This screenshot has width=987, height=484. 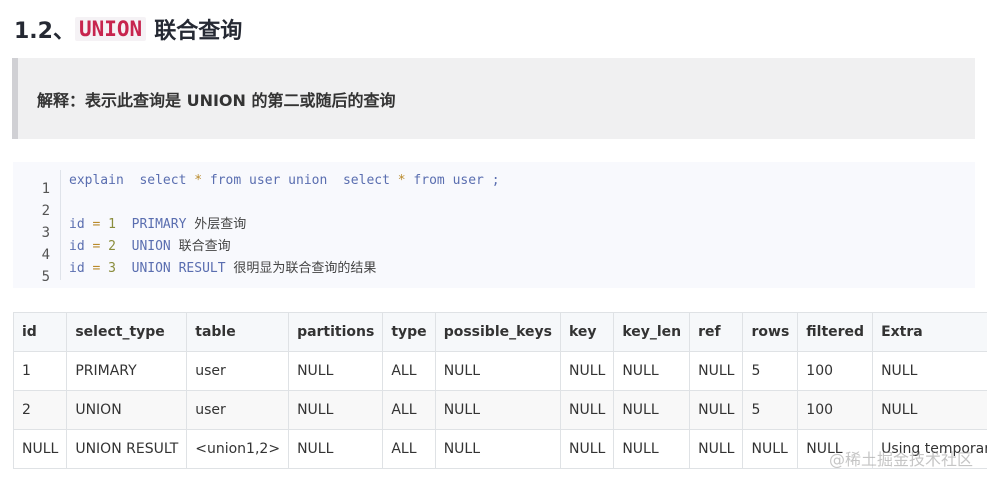 I want to click on line-number: 1, so click(x=45, y=189).